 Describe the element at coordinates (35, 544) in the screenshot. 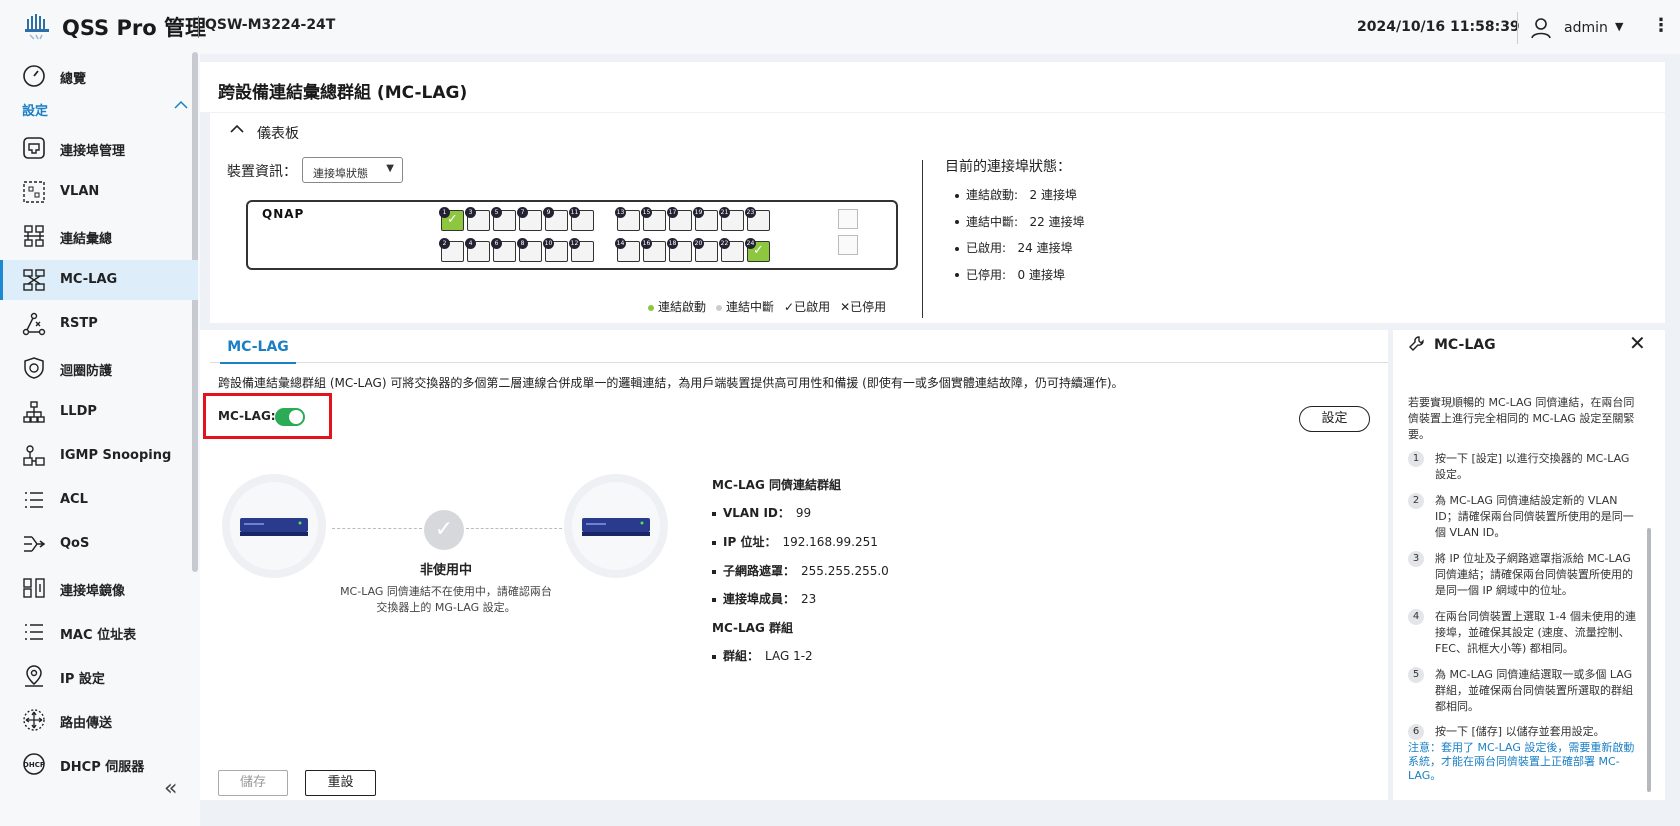

I see `qos-icon` at that location.